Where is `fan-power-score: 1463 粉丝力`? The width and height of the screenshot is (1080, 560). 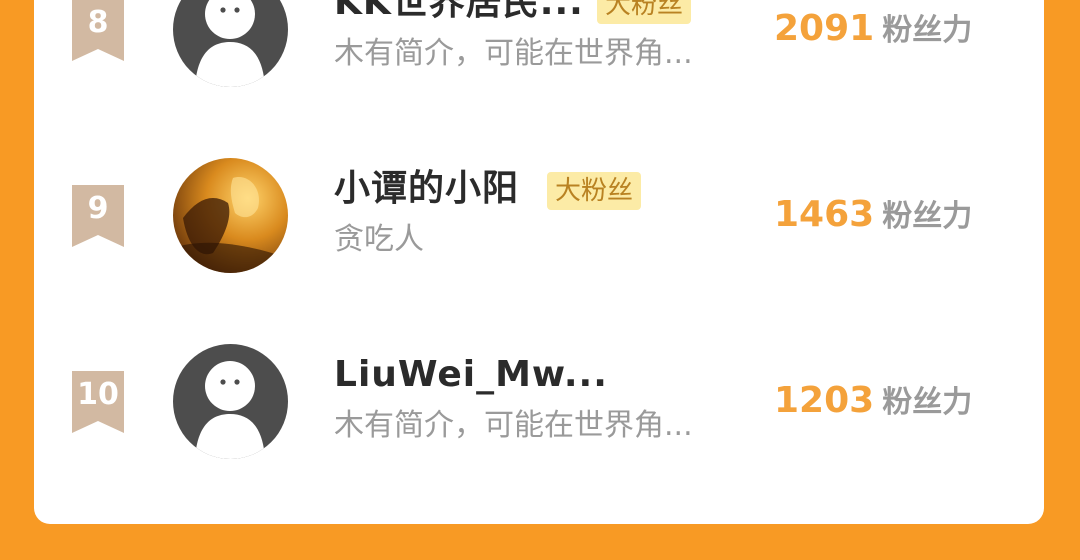 fan-power-score: 1463 粉丝力 is located at coordinates (873, 218).